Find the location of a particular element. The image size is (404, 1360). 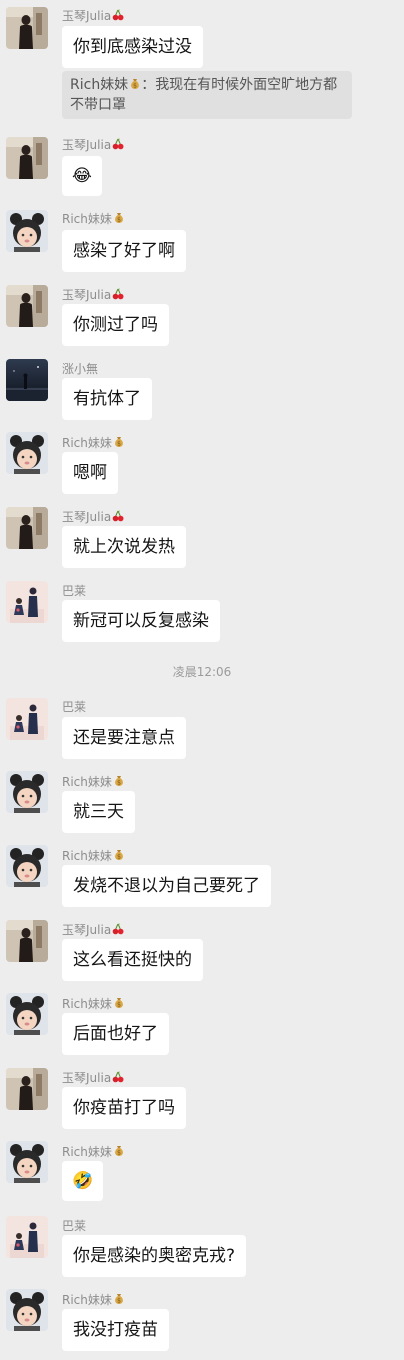

message-bubble: 就三天 is located at coordinates (98, 812).